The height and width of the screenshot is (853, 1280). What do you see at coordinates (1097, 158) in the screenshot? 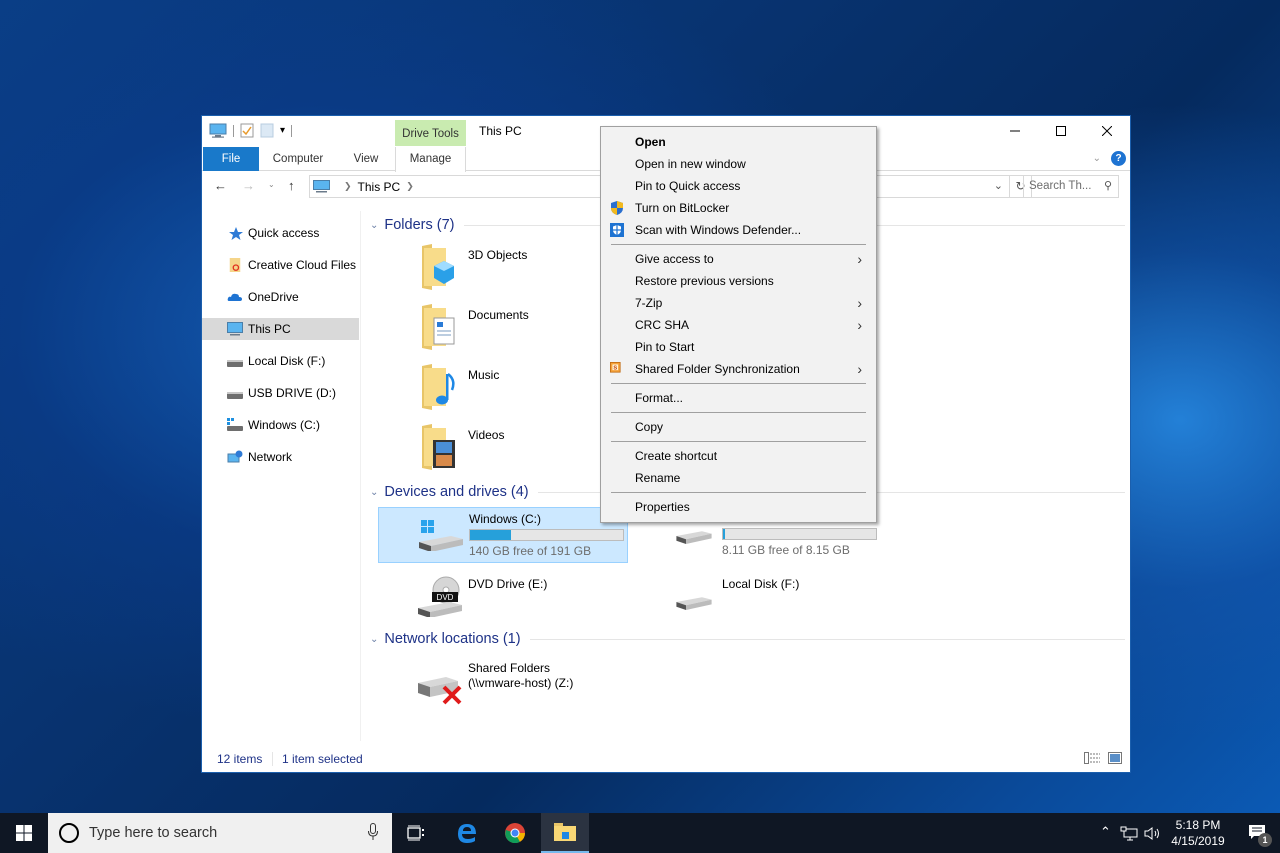
I see `expand-ribbon-icon: ⌄` at bounding box center [1097, 158].